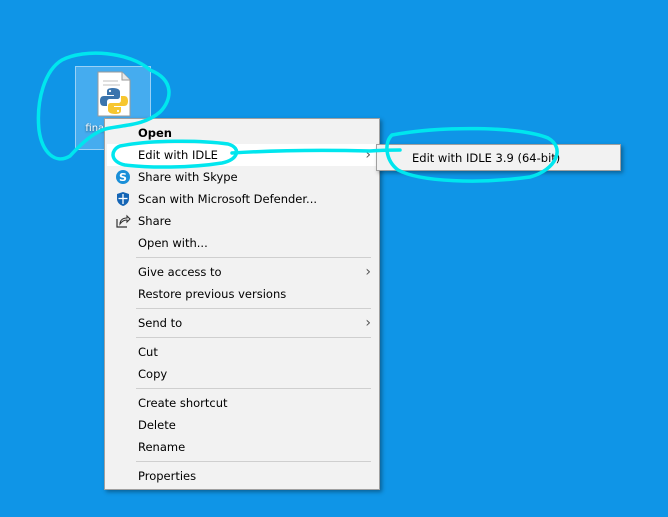  Describe the element at coordinates (242, 447) in the screenshot. I see `menu-item-rename: Rename` at that location.